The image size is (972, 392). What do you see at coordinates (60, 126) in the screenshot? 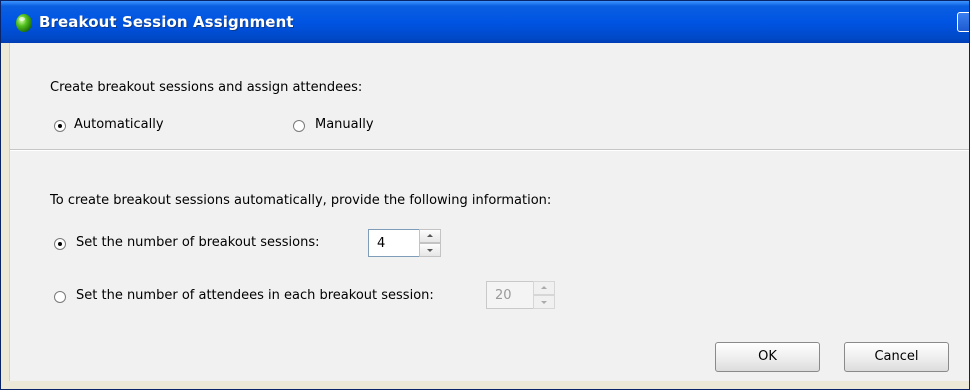
I see `radio-automatically` at bounding box center [60, 126].